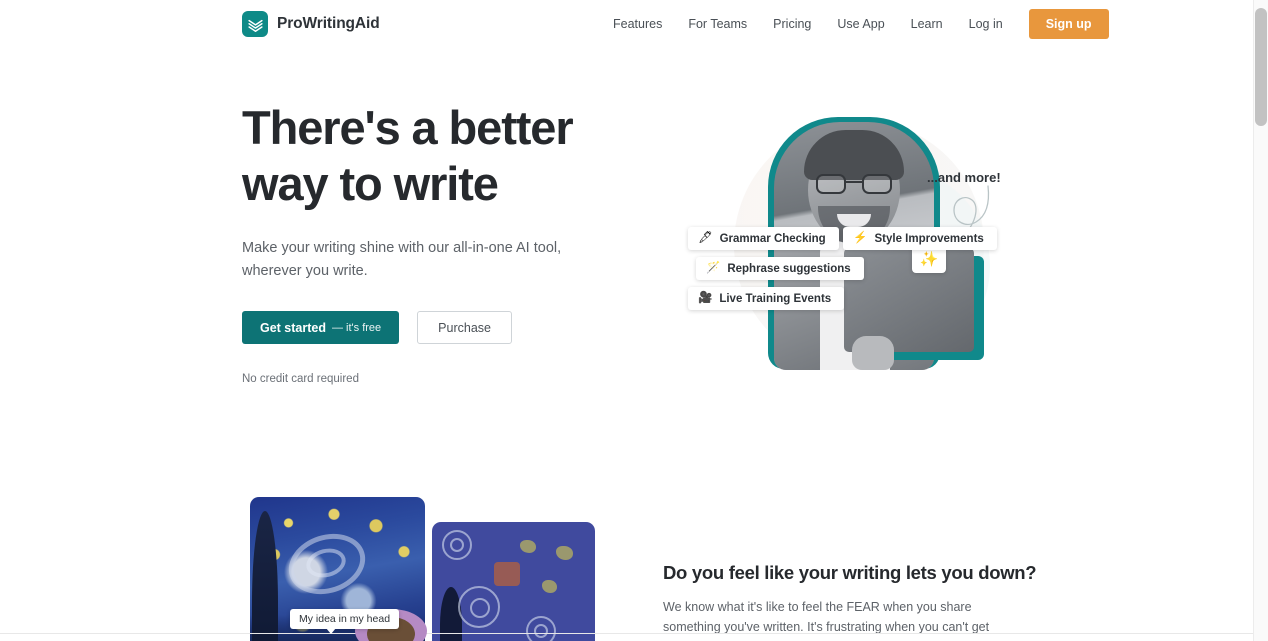 Image resolution: width=1268 pixels, height=641 pixels. I want to click on nav-link-learn: Learn, so click(927, 24).